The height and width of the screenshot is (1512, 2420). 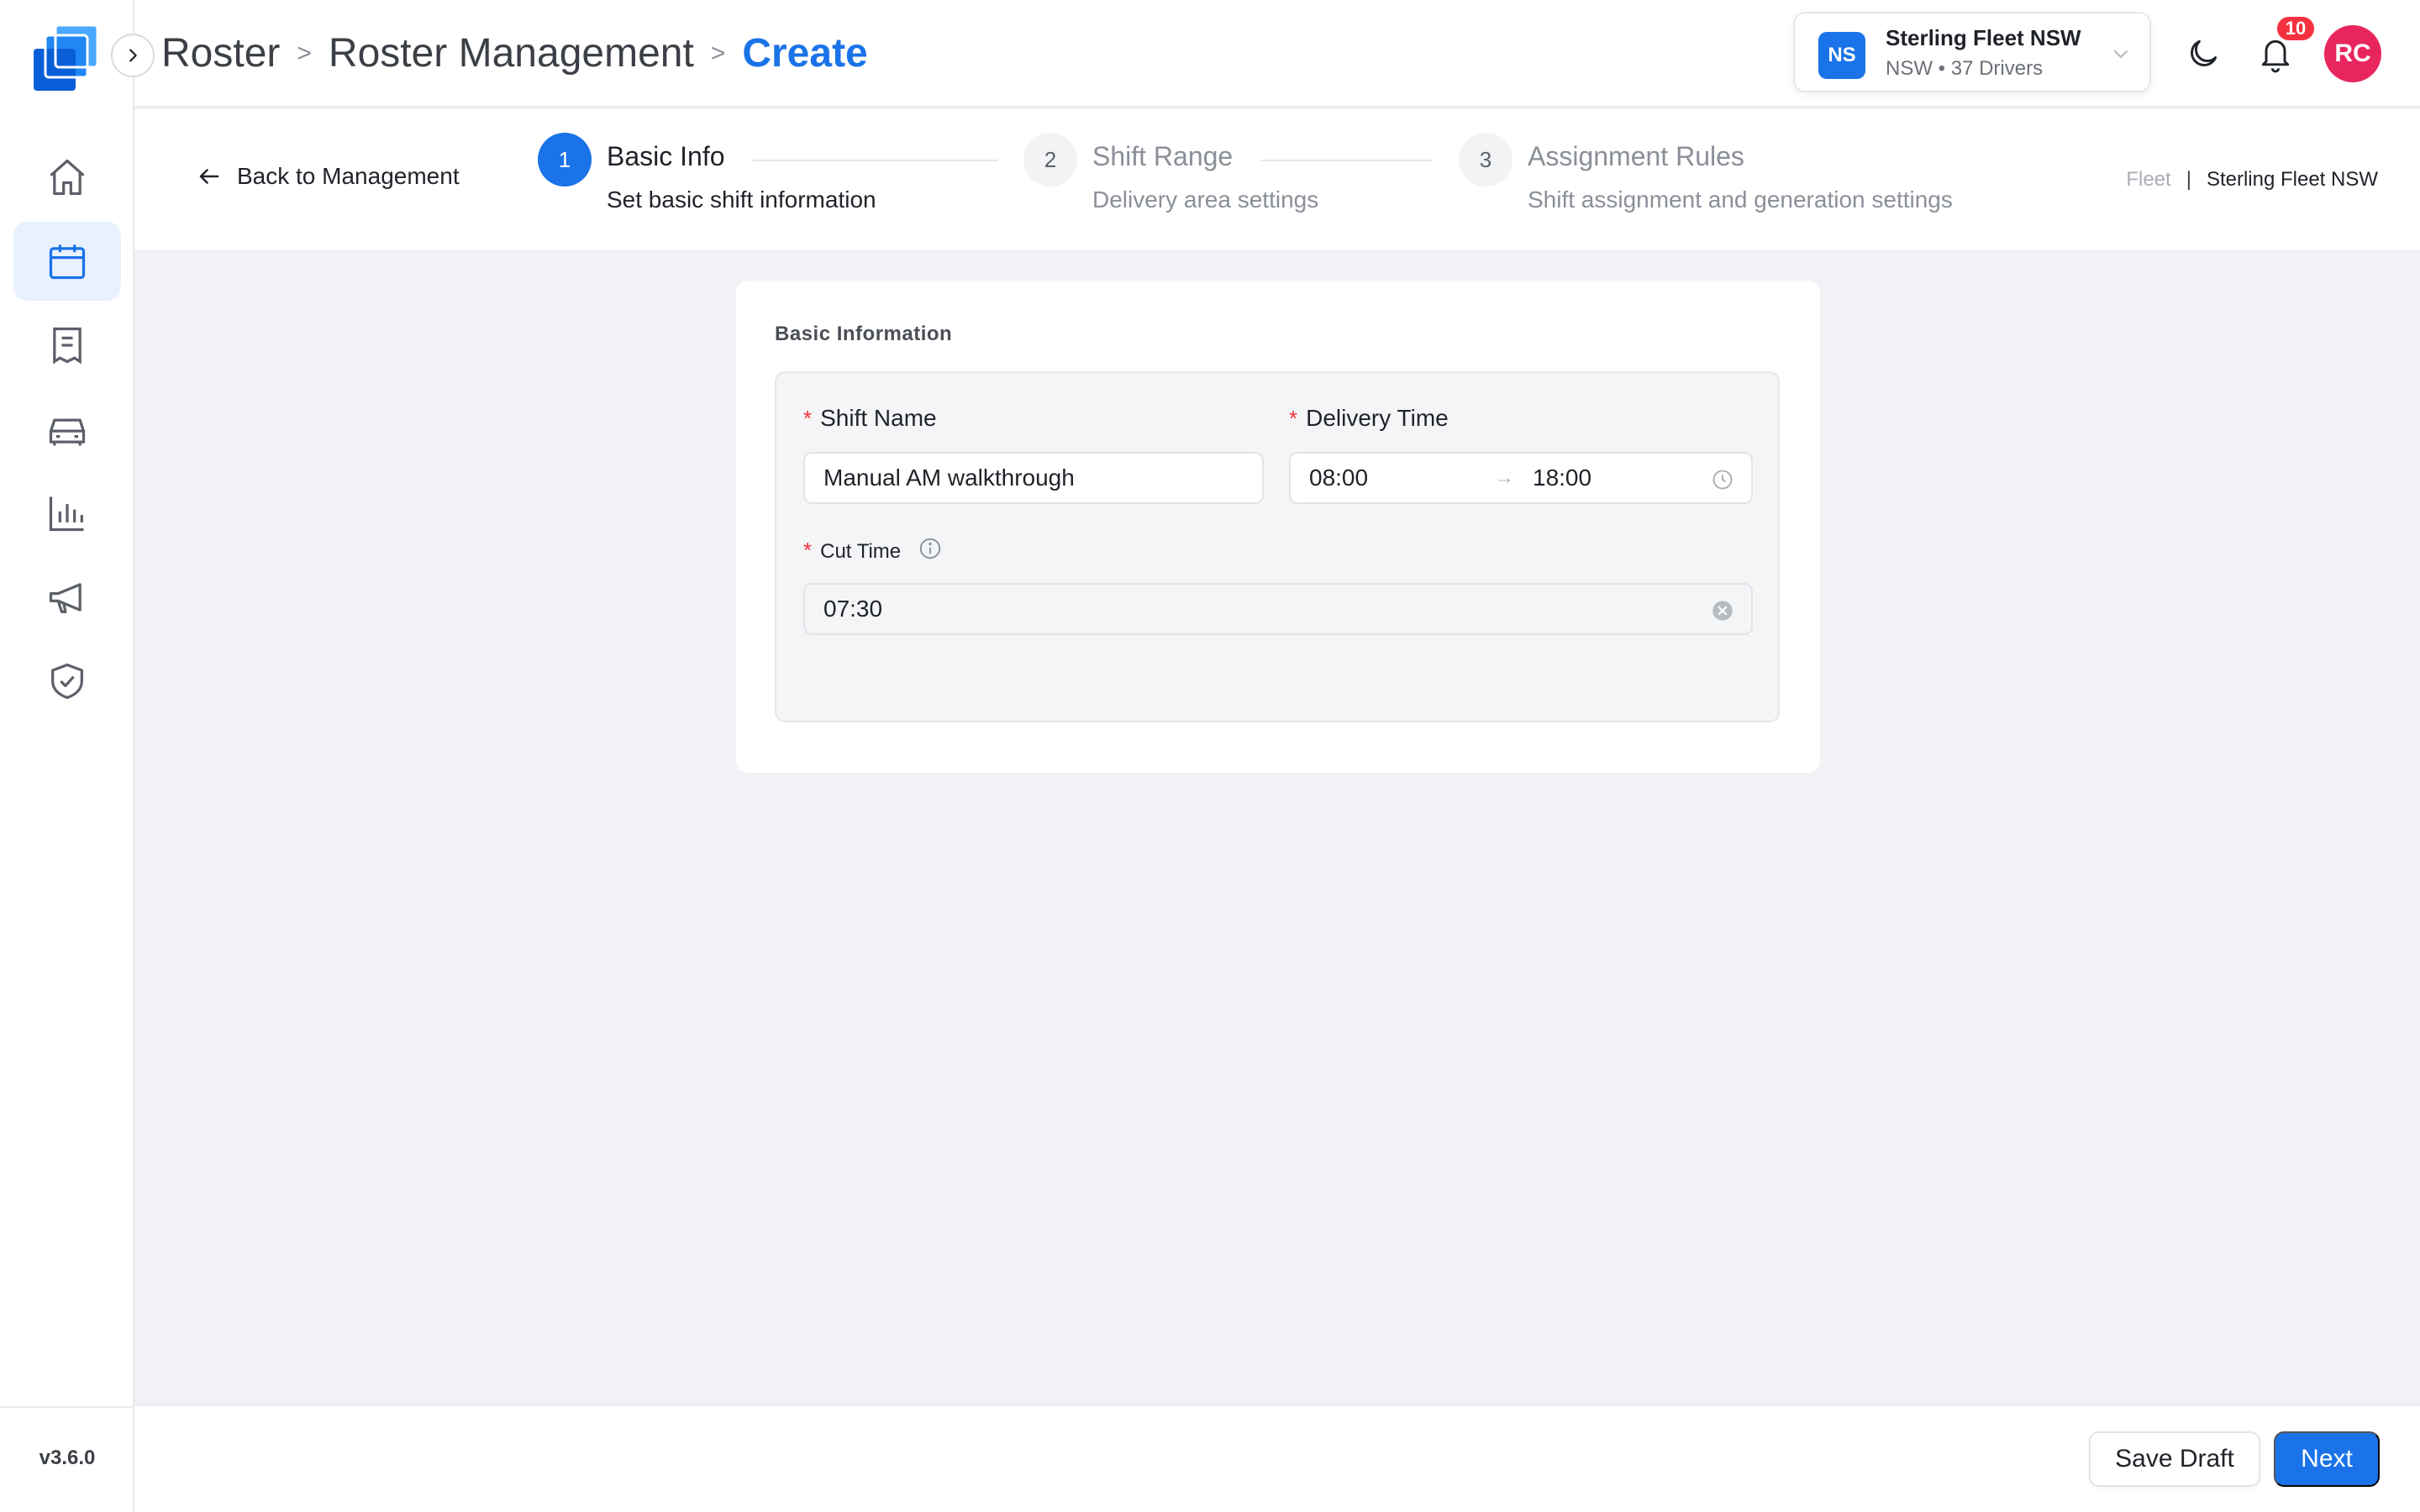 What do you see at coordinates (1965, 68) in the screenshot?
I see `fleet-subtitle: NSW • 37 Drivers` at bounding box center [1965, 68].